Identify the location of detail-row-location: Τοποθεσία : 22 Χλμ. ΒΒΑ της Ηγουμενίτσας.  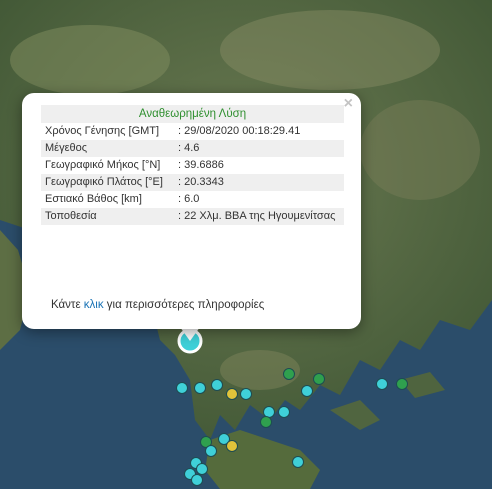
(192, 216).